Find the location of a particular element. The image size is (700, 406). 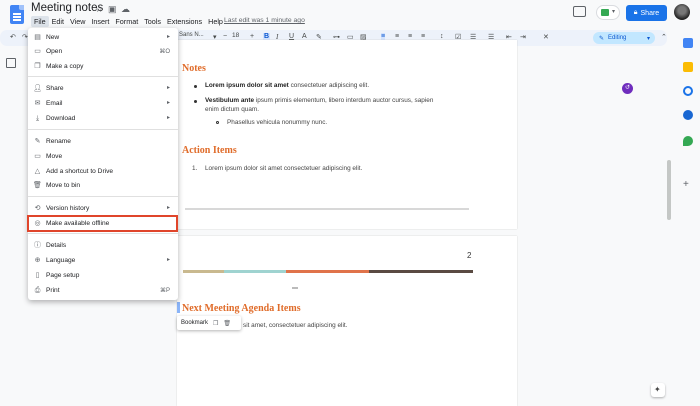

menu-tools: Tools is located at coordinates (152, 21).